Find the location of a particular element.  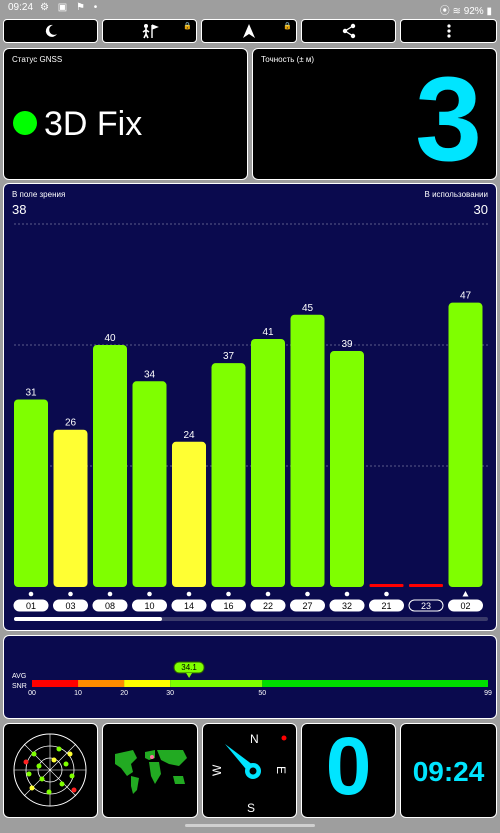

satellite-id-label: 14 is located at coordinates (189, 606).